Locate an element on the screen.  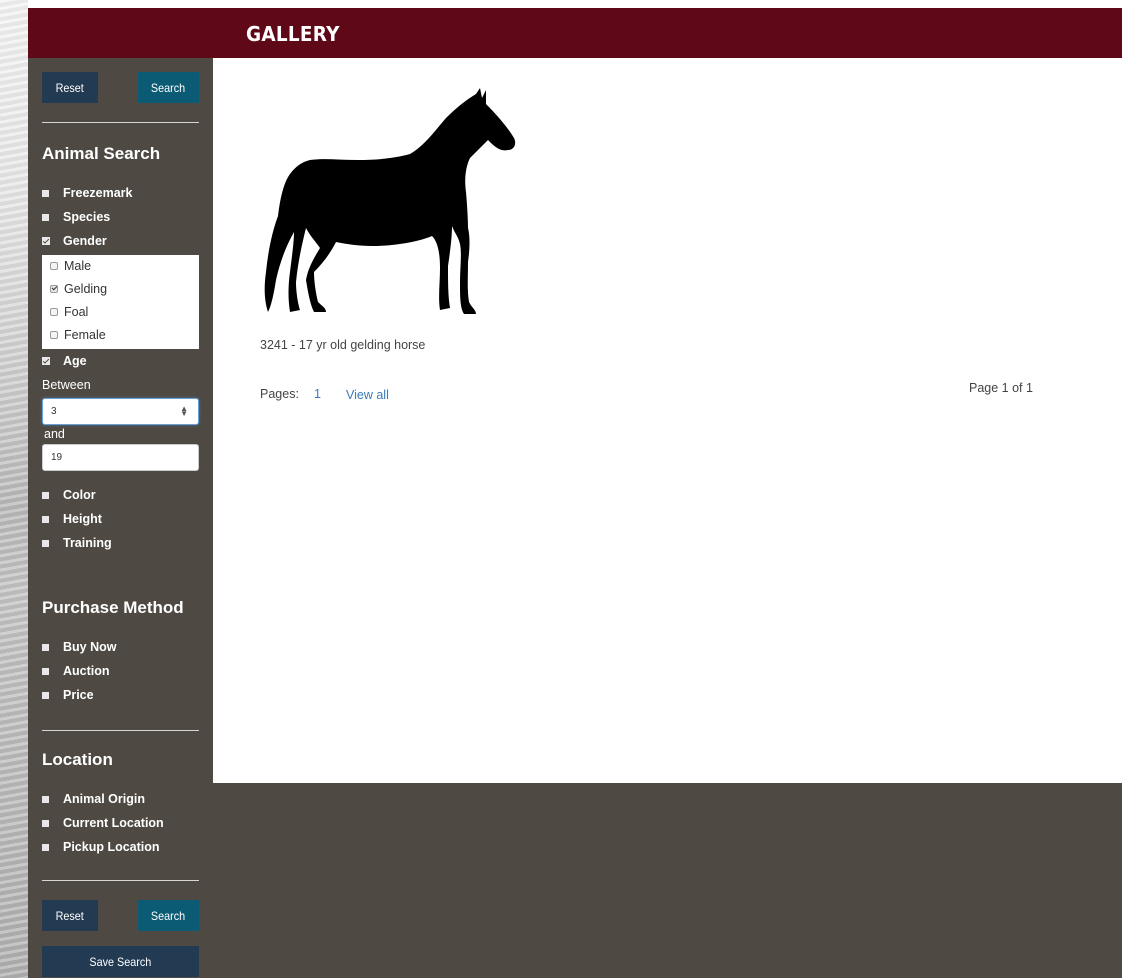
search-button-top: Search is located at coordinates (168, 87).